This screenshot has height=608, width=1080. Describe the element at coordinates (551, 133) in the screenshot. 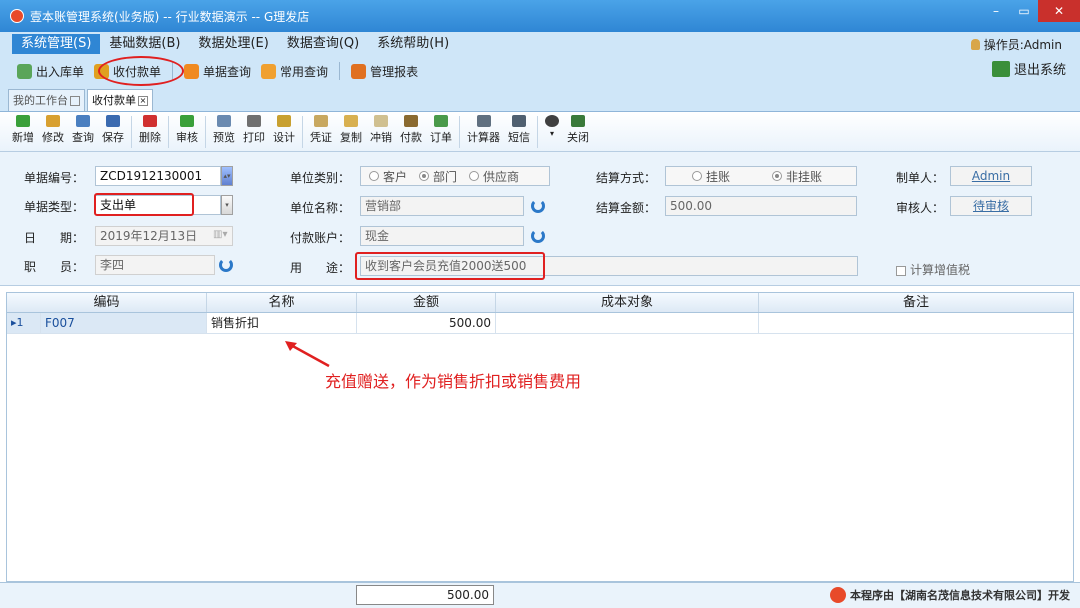

I see `dropdown-arrow-icon: ▾` at that location.